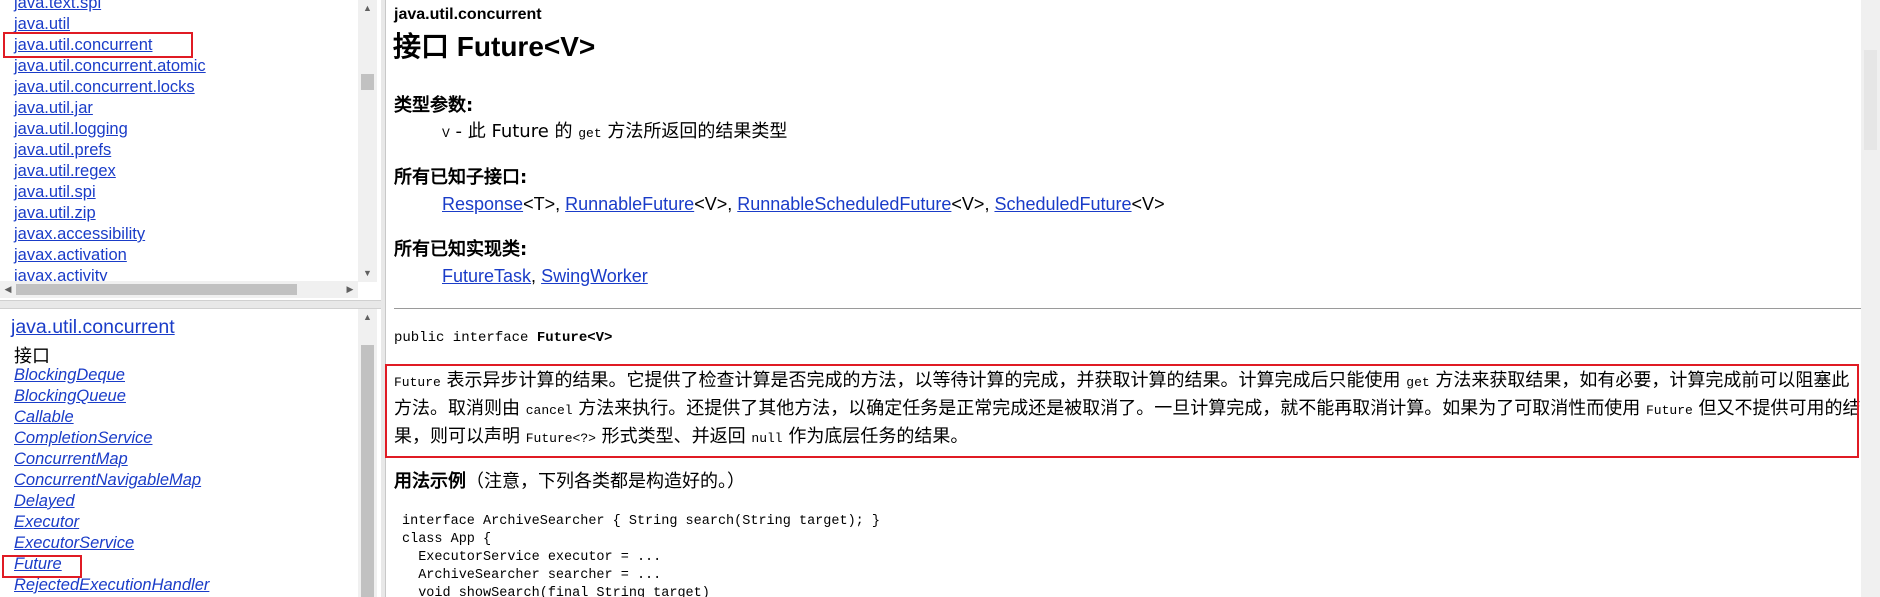 The height and width of the screenshot is (597, 1880). Describe the element at coordinates (74, 543) in the screenshot. I see `interface-link: ExecutorService` at that location.